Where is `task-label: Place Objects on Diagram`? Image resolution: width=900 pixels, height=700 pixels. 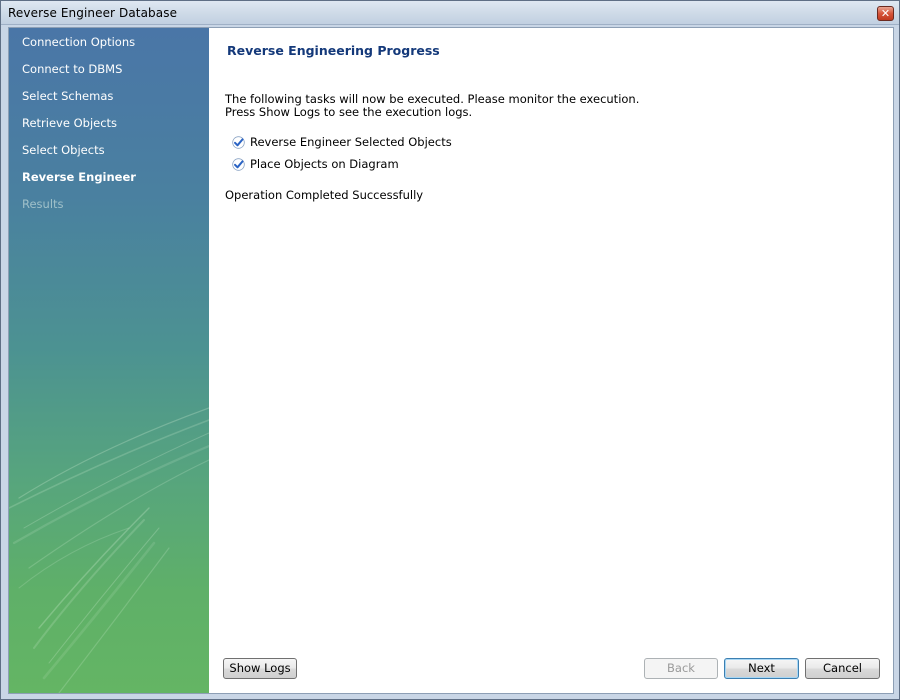
task-label: Place Objects on Diagram is located at coordinates (324, 164).